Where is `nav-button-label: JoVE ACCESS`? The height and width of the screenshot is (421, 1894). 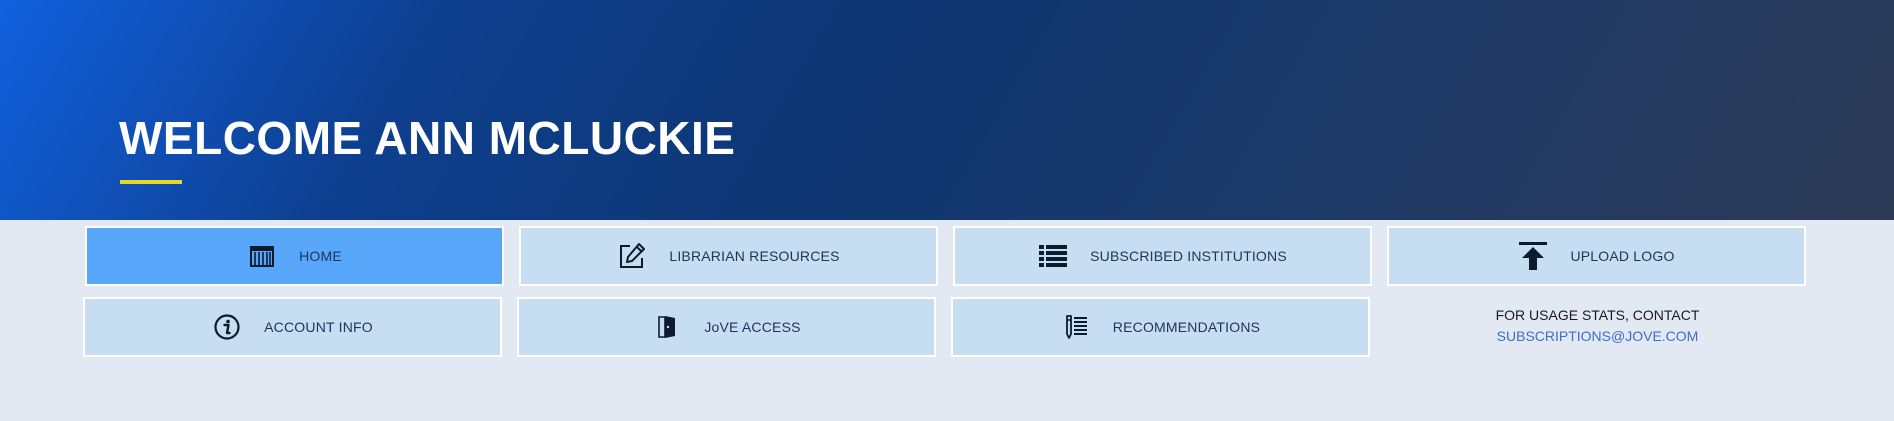
nav-button-label: JoVE ACCESS is located at coordinates (752, 327).